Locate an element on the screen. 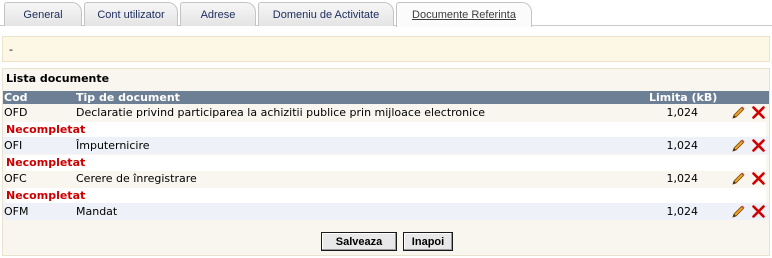 The width and height of the screenshot is (772, 258). column-header-cod: Cod is located at coordinates (16, 97).